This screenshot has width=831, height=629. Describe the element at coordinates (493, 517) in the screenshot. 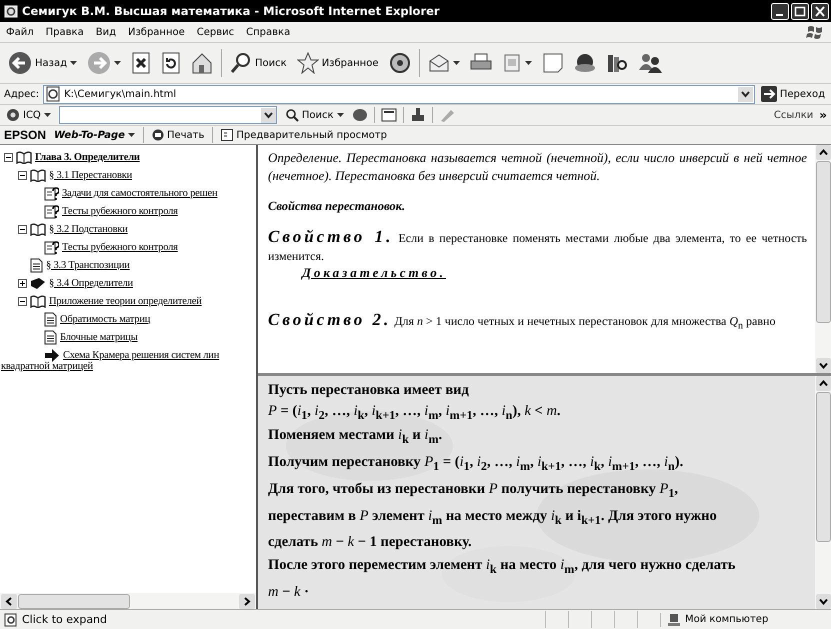

I see `proof-text: переставим в P элемент i$_{m}$ на место между i$_{k}$ и i$_{k+1}$. Для этого нужно` at that location.